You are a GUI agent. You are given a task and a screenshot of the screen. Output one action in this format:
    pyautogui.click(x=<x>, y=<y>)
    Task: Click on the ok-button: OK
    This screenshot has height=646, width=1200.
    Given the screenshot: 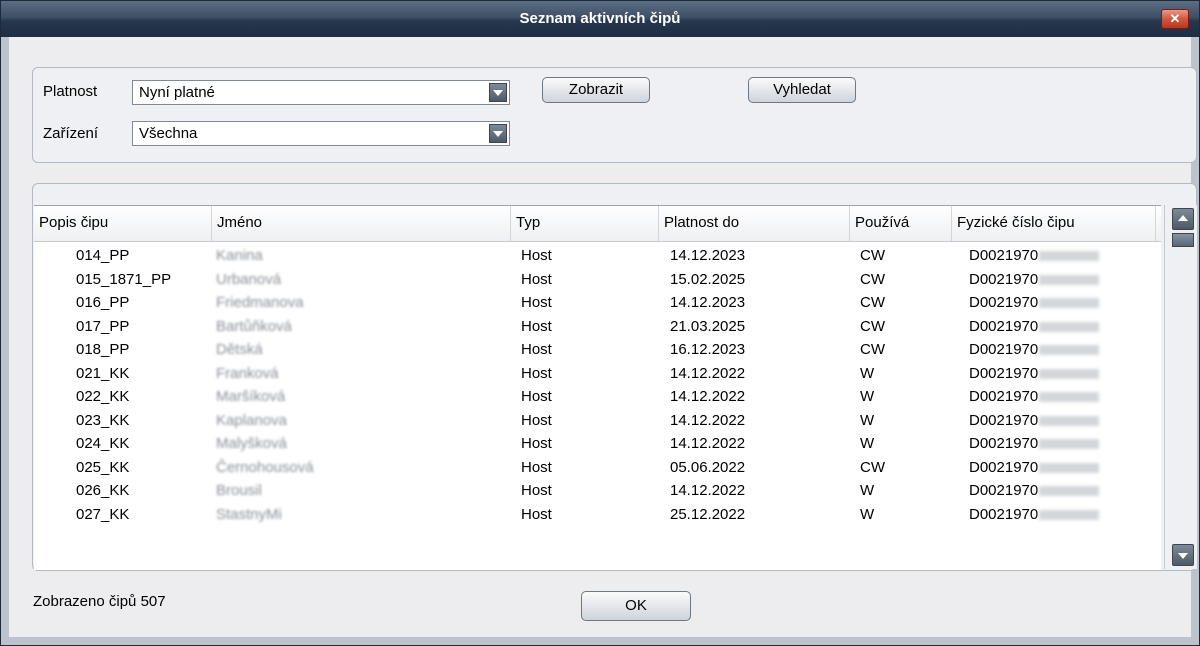 What is the action you would take?
    pyautogui.click(x=636, y=606)
    